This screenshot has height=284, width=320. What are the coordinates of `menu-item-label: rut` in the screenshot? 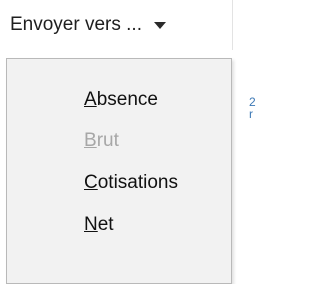 It's located at (107, 140).